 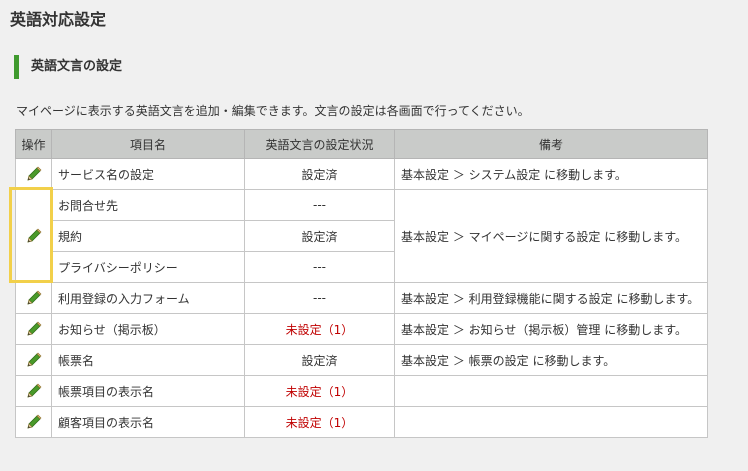 I want to click on note-cell: 基本設定 ＞ お知らせ（掲示板）管理 に移動します。, so click(x=551, y=329).